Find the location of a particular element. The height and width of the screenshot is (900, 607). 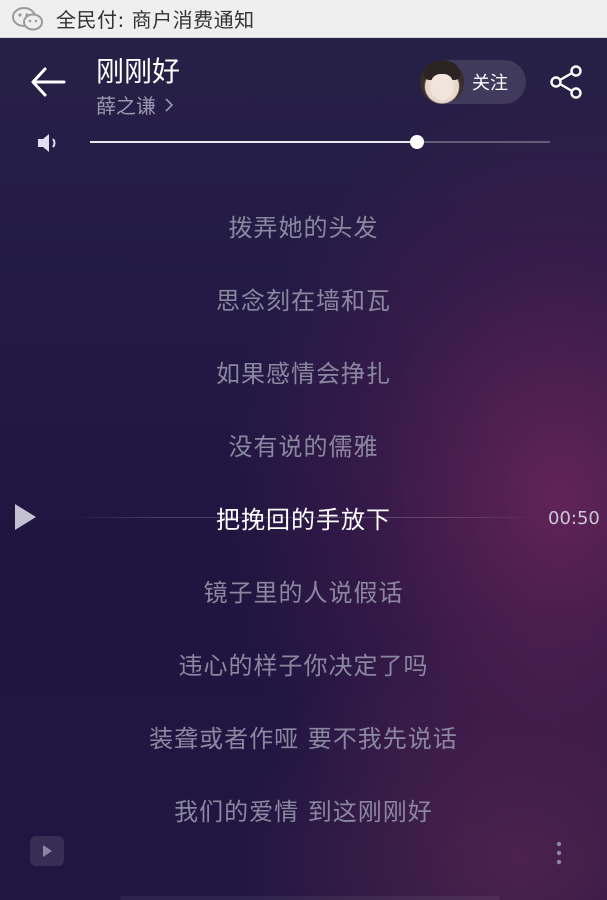

mini-play-icon is located at coordinates (47, 851).